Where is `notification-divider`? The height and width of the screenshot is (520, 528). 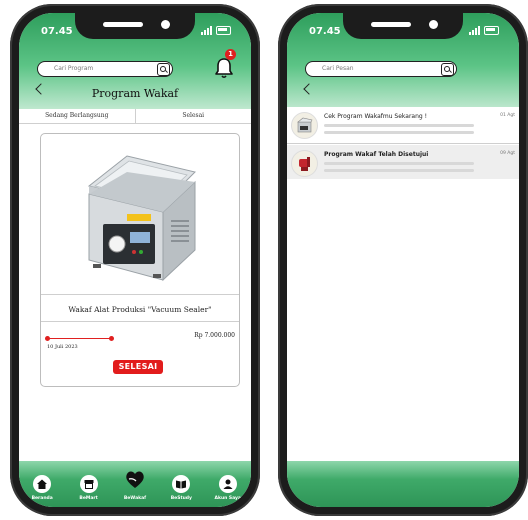
notification-divider is located at coordinates (403, 143).